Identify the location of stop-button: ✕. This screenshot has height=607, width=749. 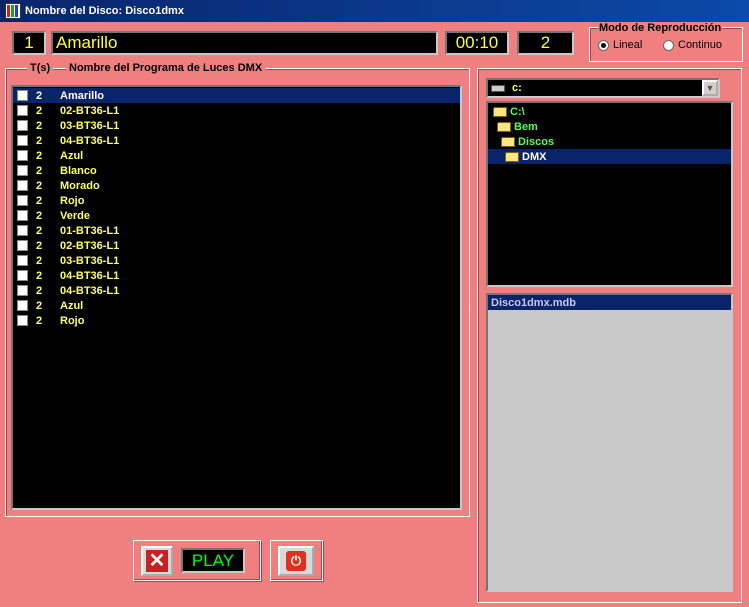
(157, 561).